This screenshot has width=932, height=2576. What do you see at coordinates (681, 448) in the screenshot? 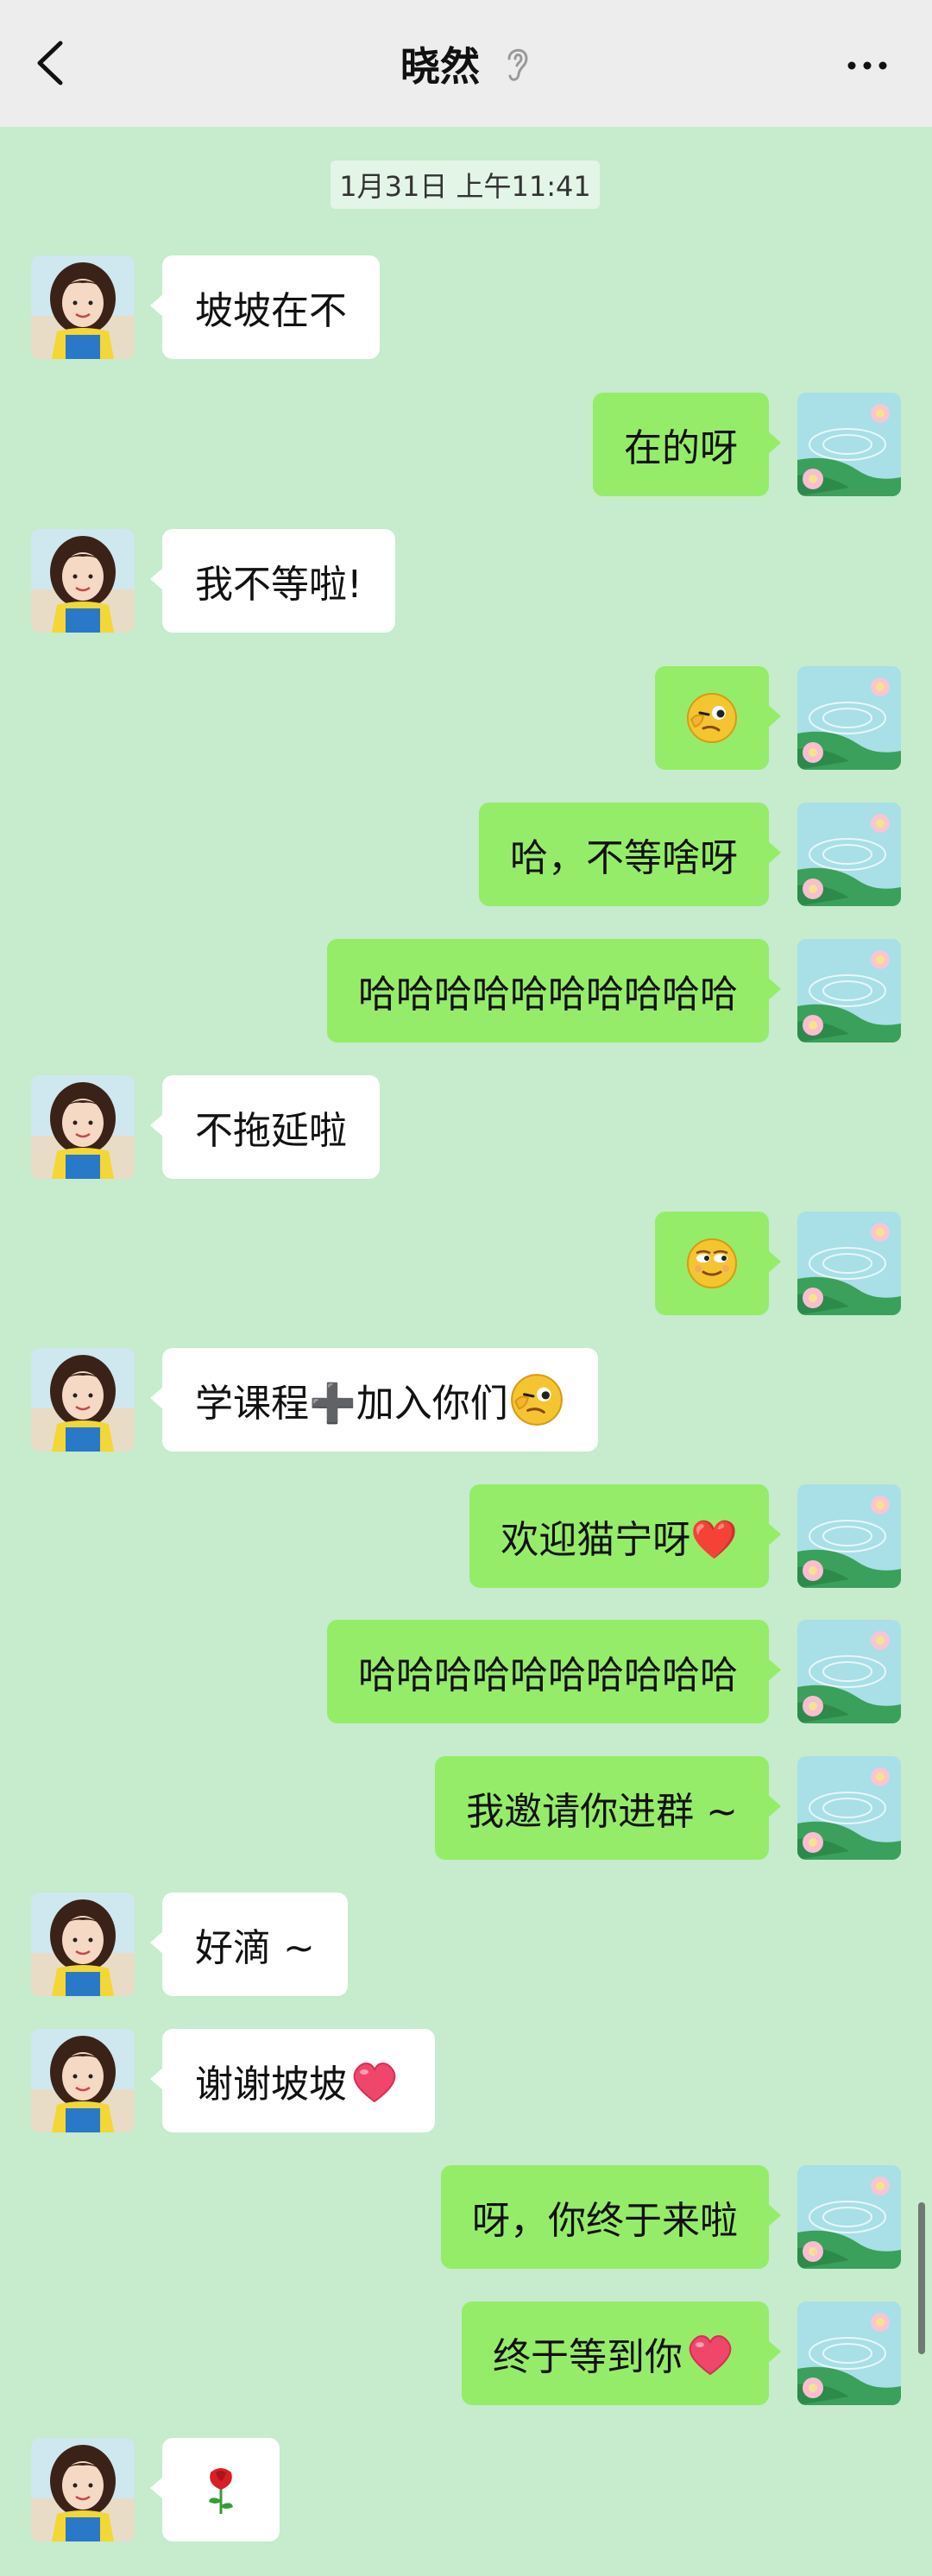
I see `message-text: 在的呀` at bounding box center [681, 448].